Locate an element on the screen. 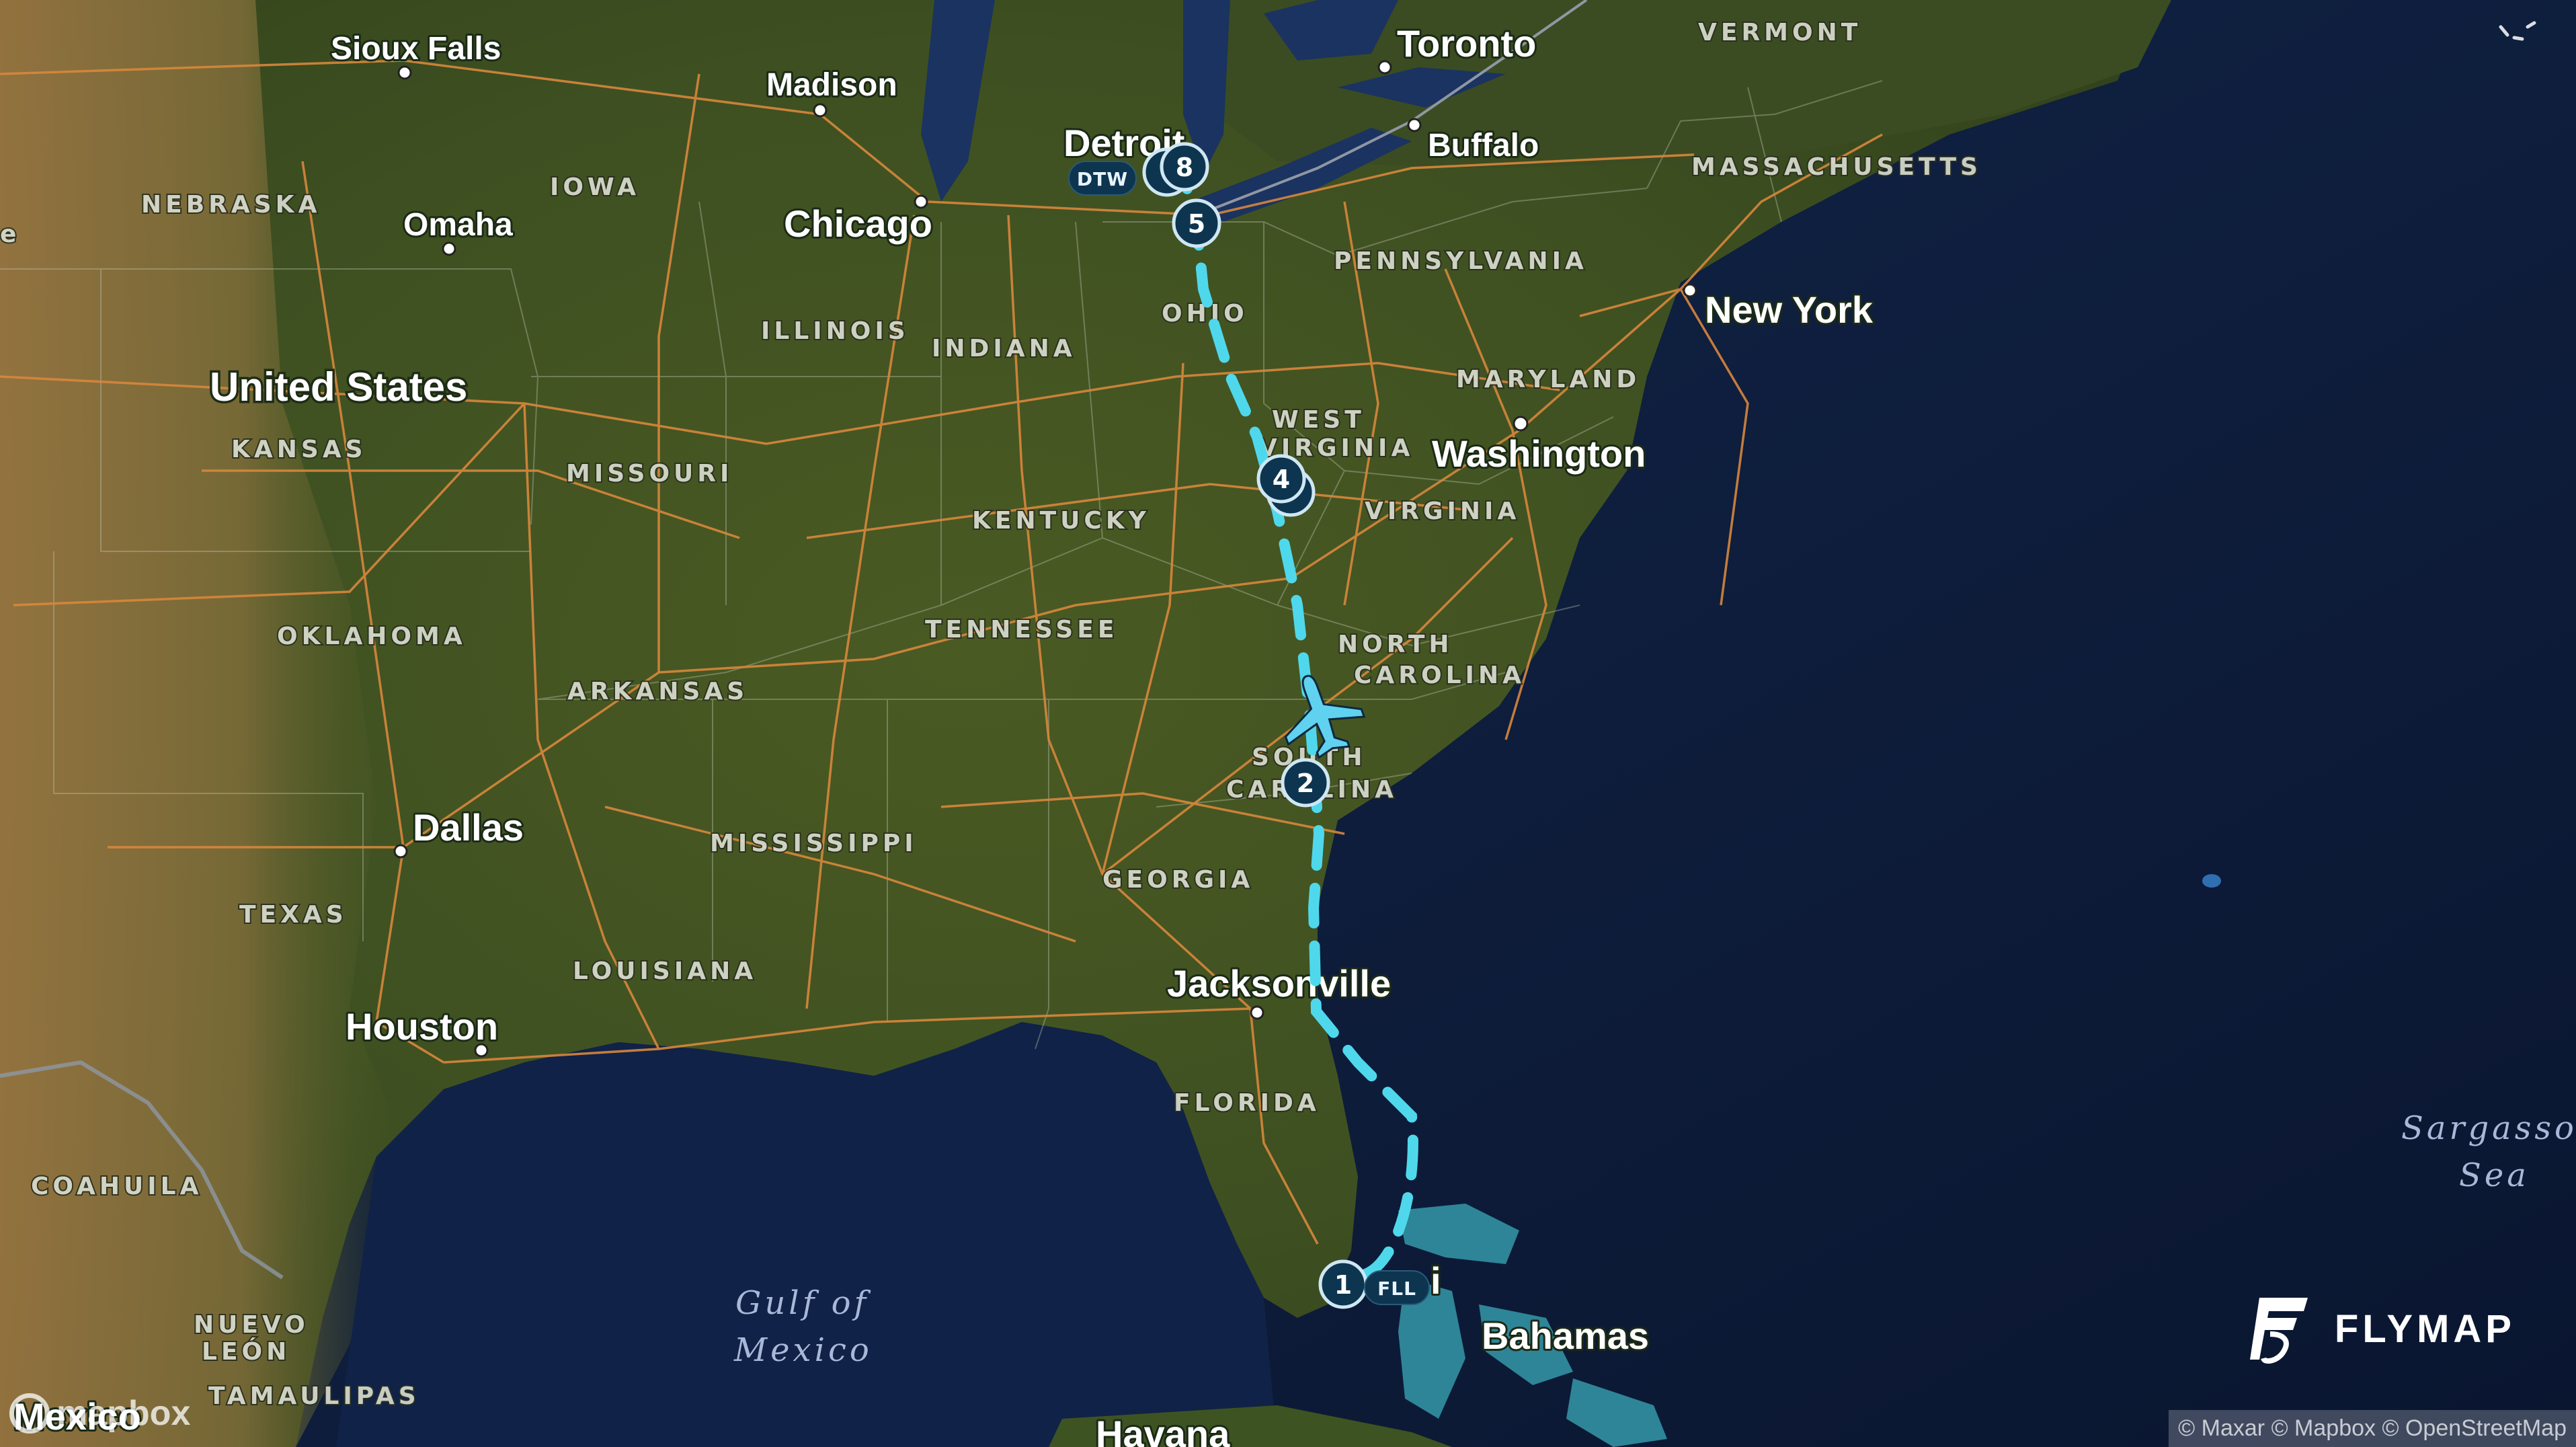 The width and height of the screenshot is (2576, 1447). water-label: Mexico is located at coordinates (803, 1350).